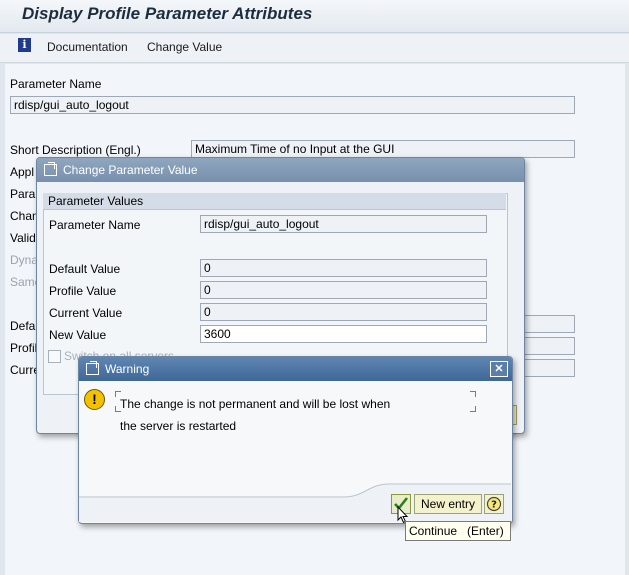 The image size is (629, 575). What do you see at coordinates (23, 238) in the screenshot?
I see `valid-label-partial: Valid` at bounding box center [23, 238].